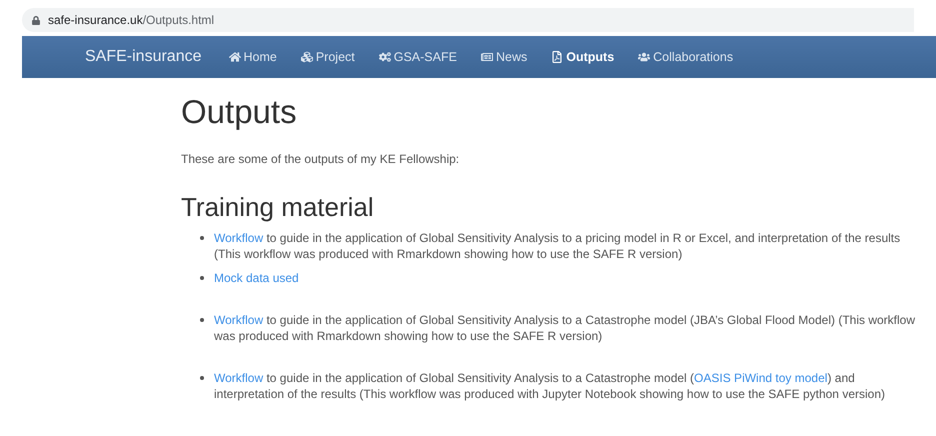  What do you see at coordinates (131, 20) in the screenshot?
I see `url-text: safe-insurance.uk/Outputs.html` at bounding box center [131, 20].